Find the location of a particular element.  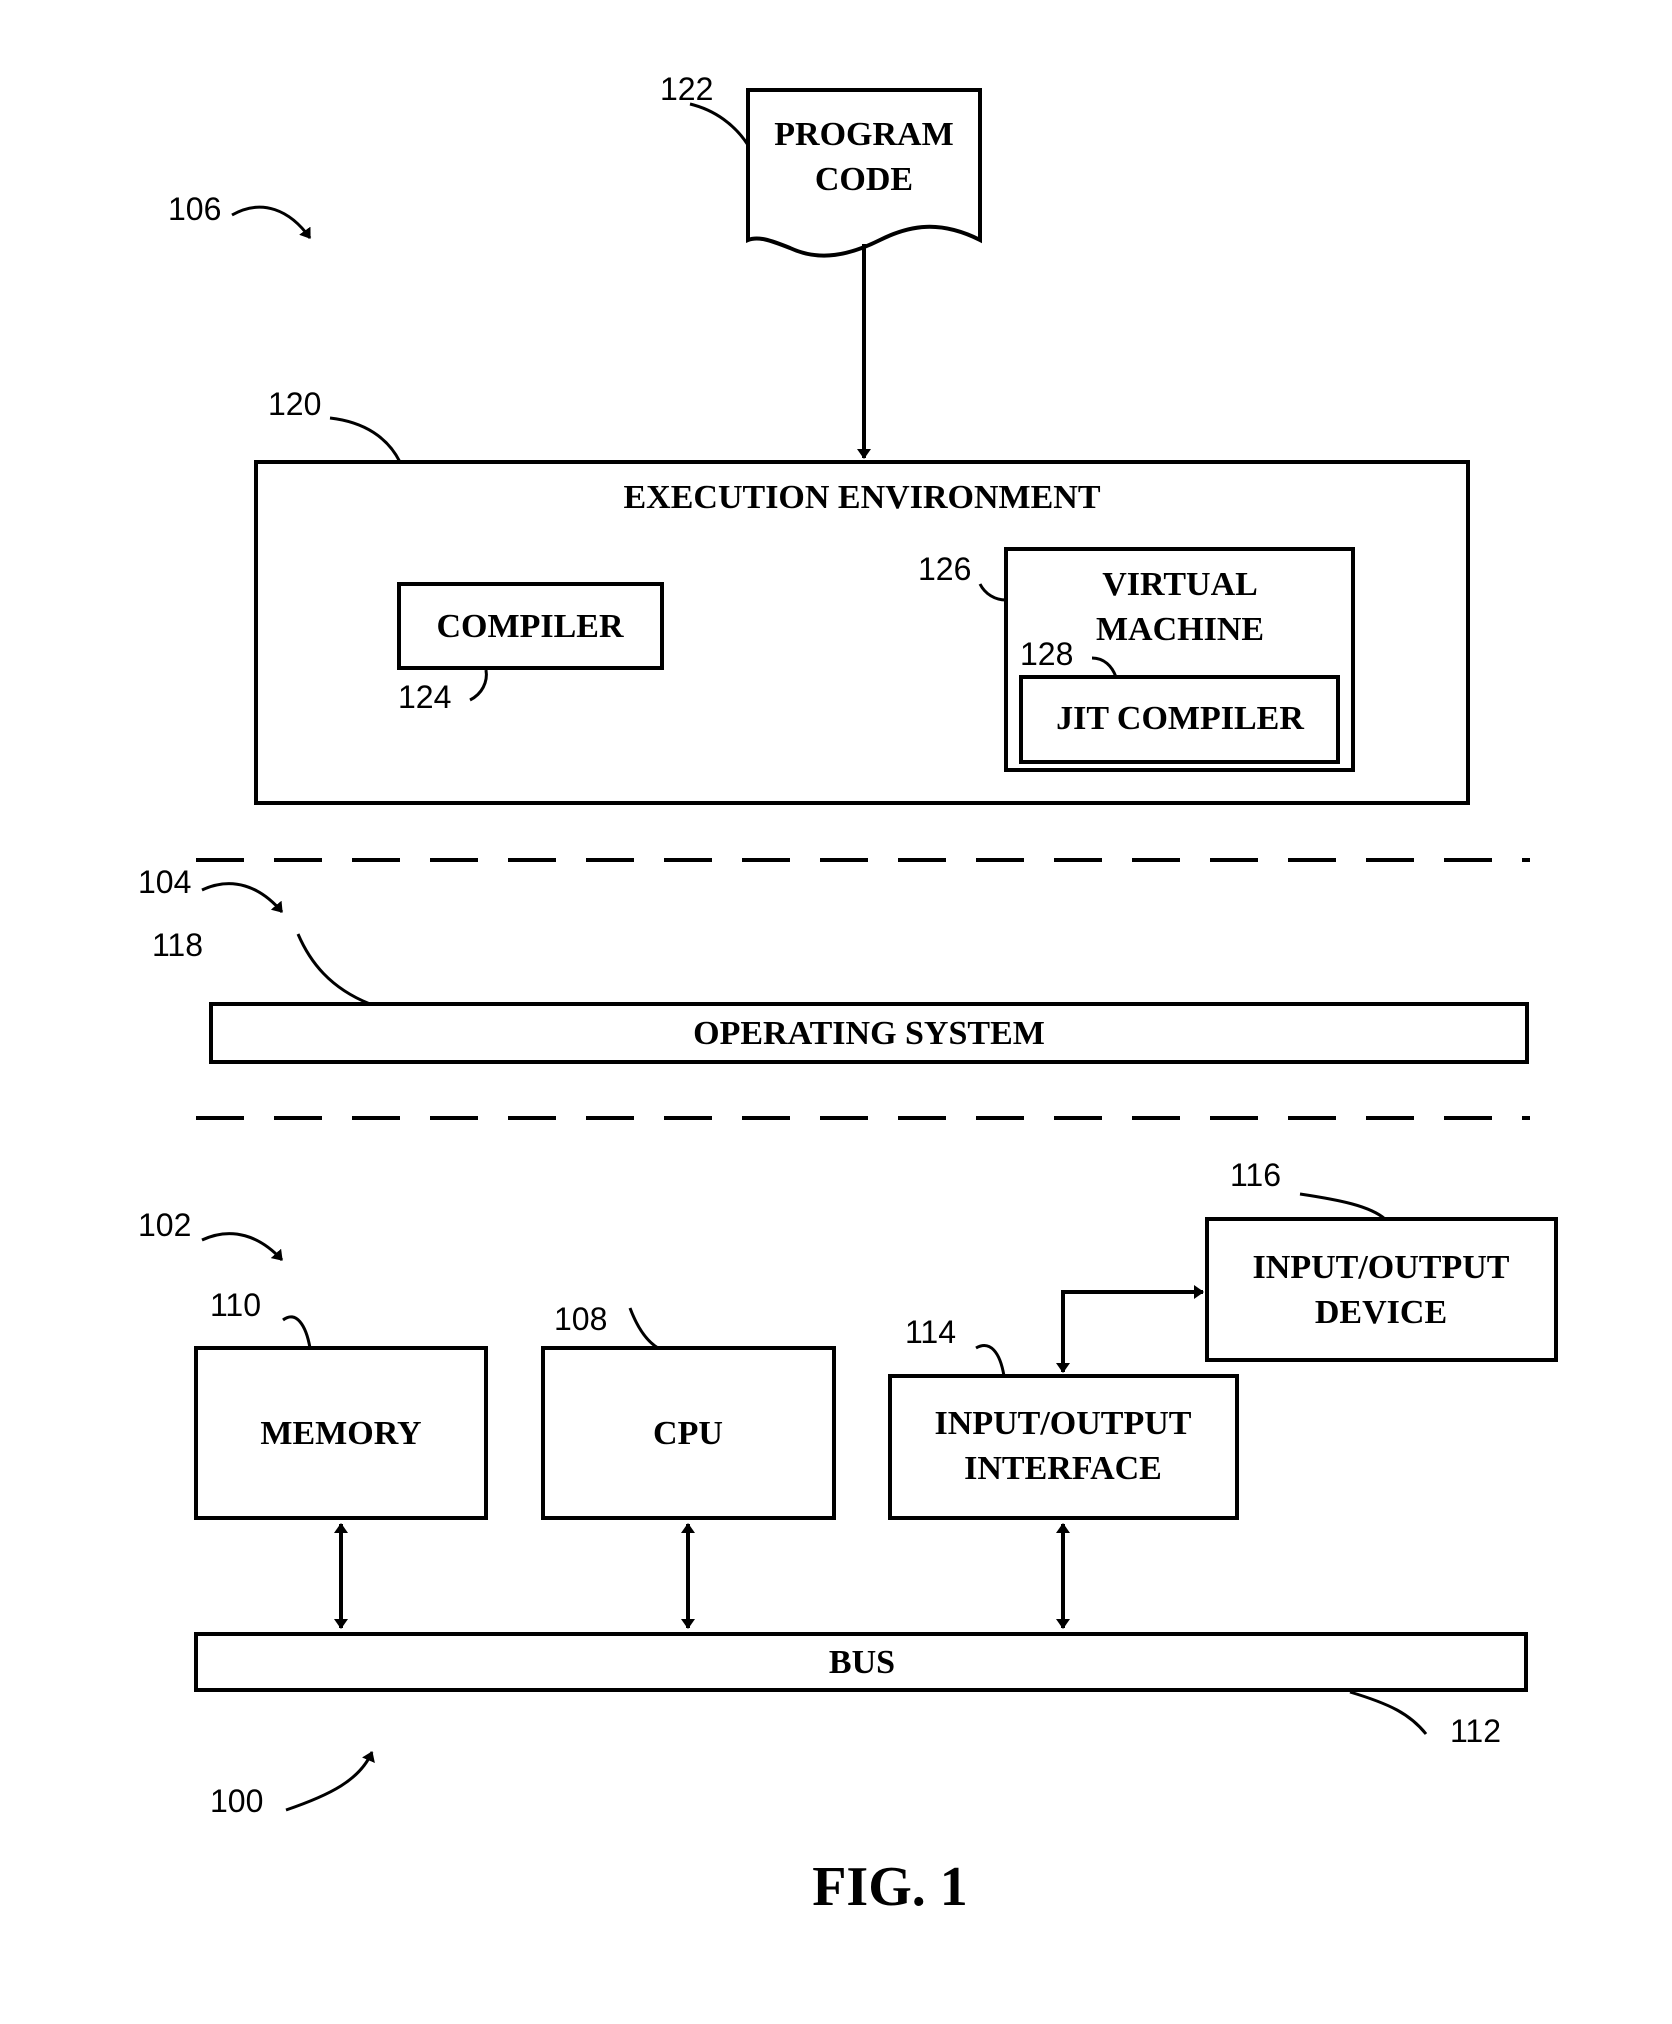

operating-system-bar: OPERATING SYSTEM 118 is located at coordinates (840, 995).